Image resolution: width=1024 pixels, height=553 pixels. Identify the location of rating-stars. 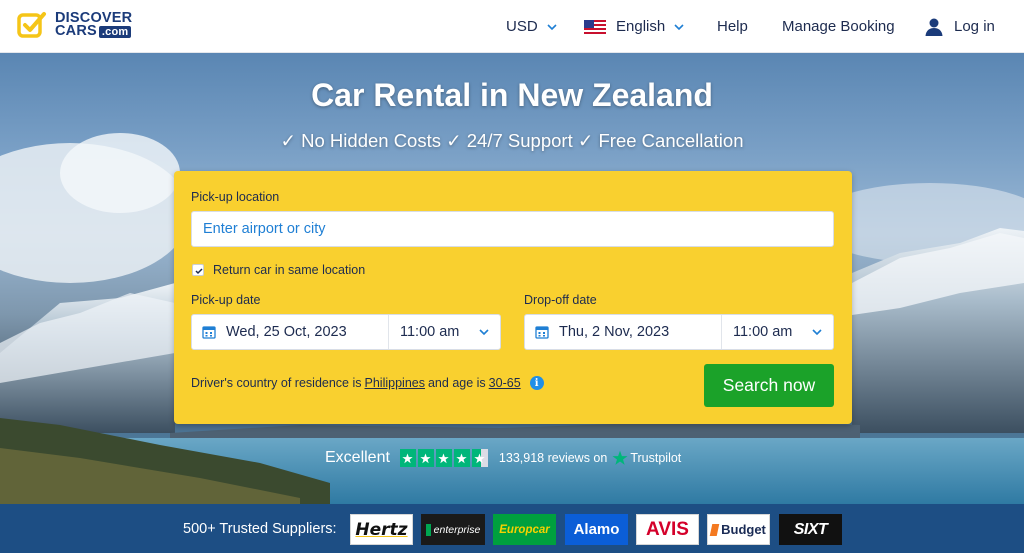
(443, 458).